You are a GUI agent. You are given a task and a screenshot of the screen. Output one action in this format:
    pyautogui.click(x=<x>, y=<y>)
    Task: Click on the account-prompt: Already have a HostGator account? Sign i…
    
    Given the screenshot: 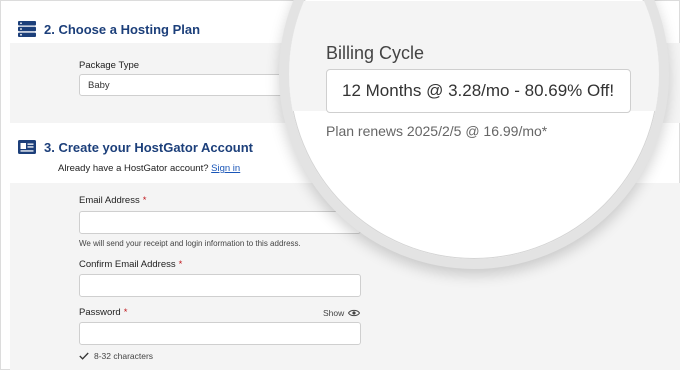 What is the action you would take?
    pyautogui.click(x=149, y=168)
    